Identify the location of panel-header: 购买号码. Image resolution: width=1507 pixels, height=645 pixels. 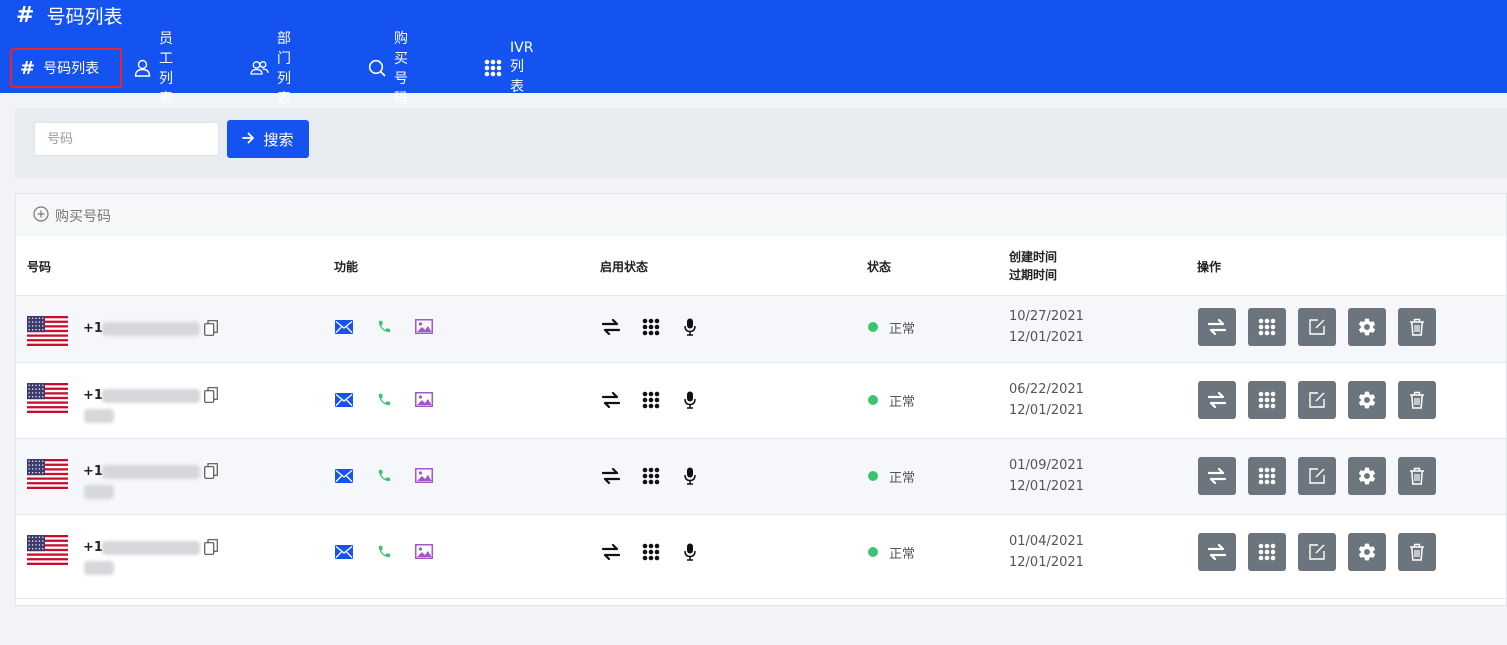
(761, 215).